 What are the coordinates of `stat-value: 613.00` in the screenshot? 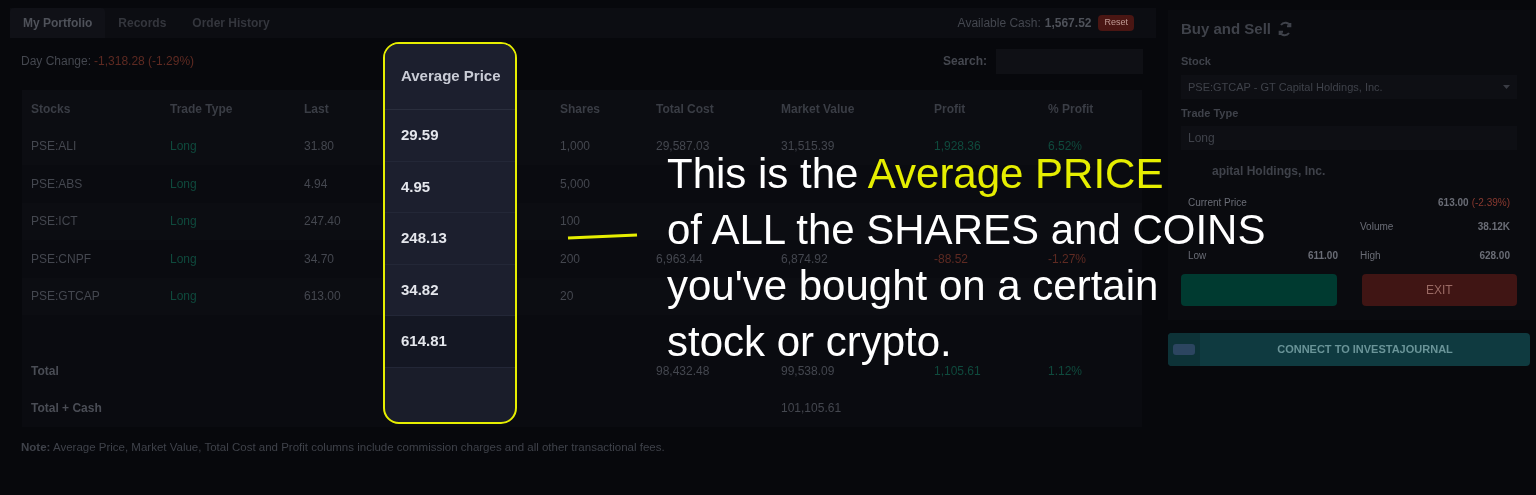 It's located at (1453, 203).